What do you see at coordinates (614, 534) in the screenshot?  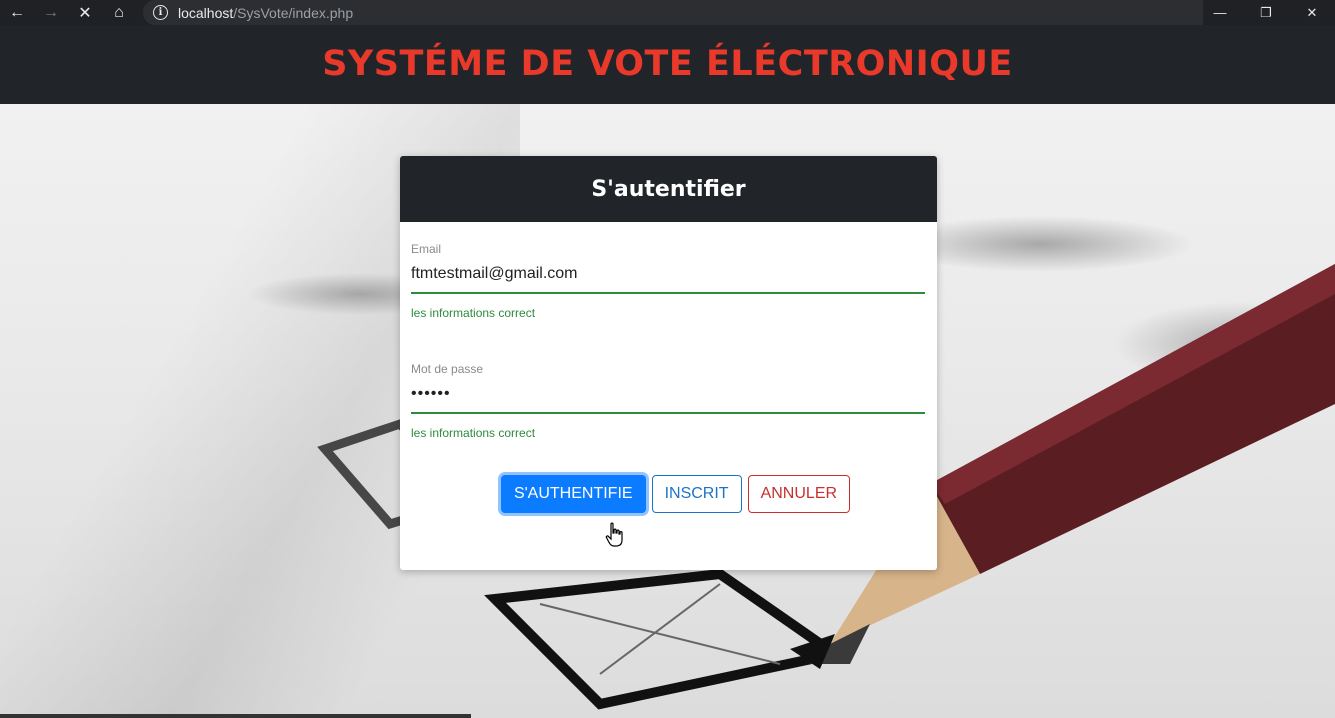 I see `hand-cursor-icon` at bounding box center [614, 534].